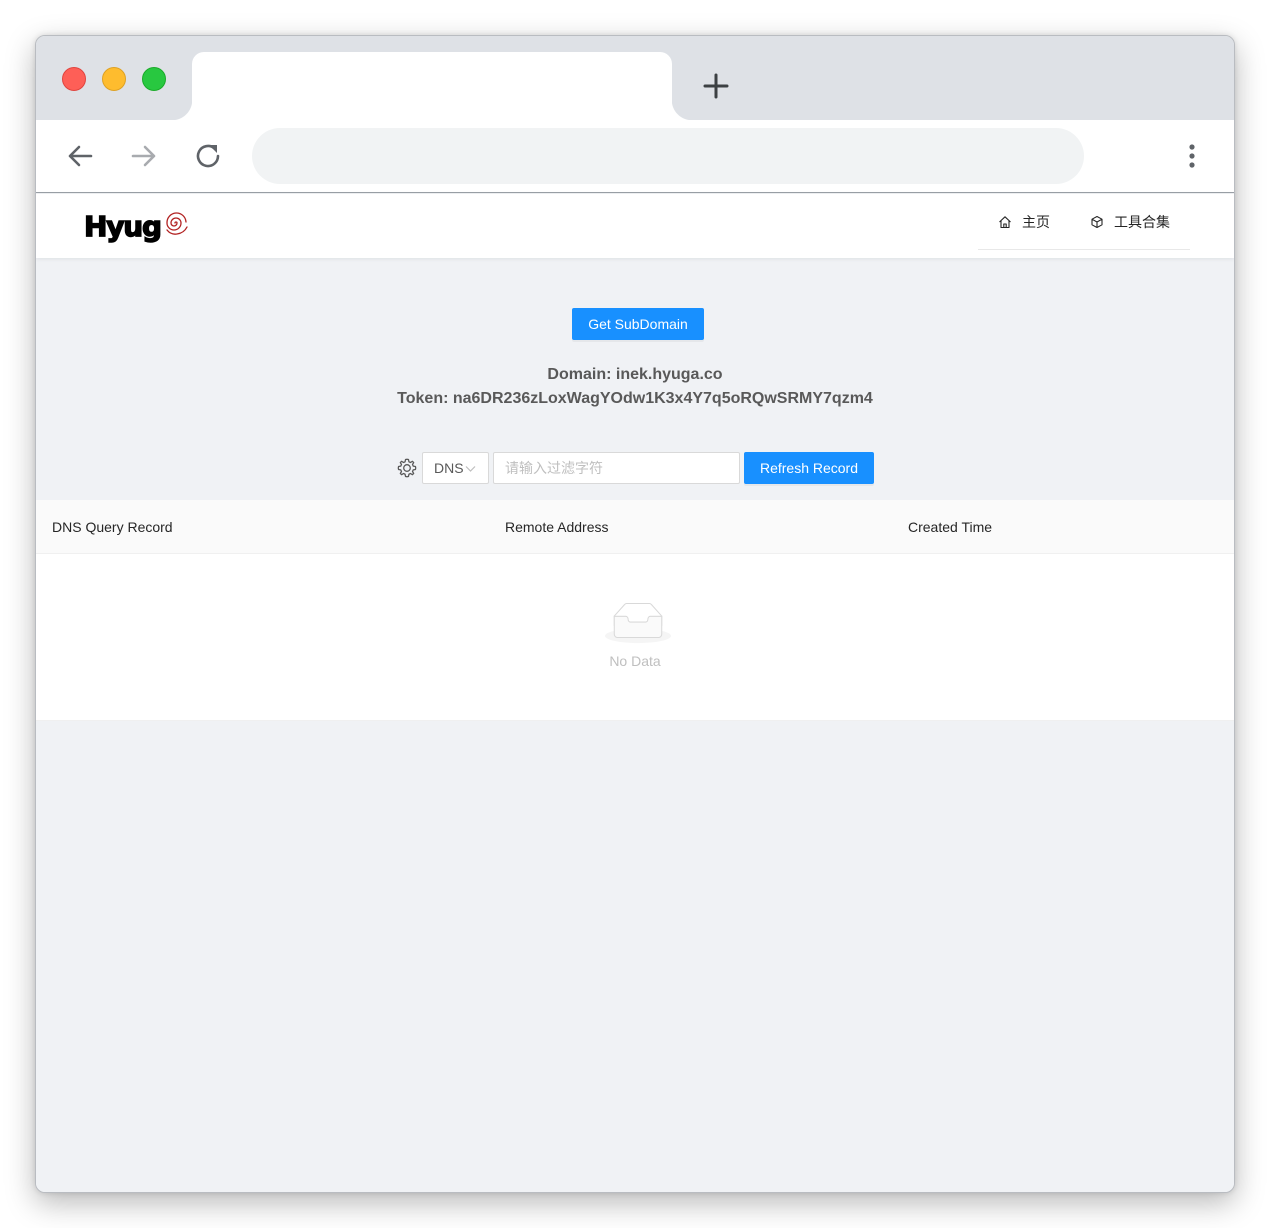 The image size is (1270, 1228). What do you see at coordinates (114, 79) in the screenshot?
I see `minimize-window-button` at bounding box center [114, 79].